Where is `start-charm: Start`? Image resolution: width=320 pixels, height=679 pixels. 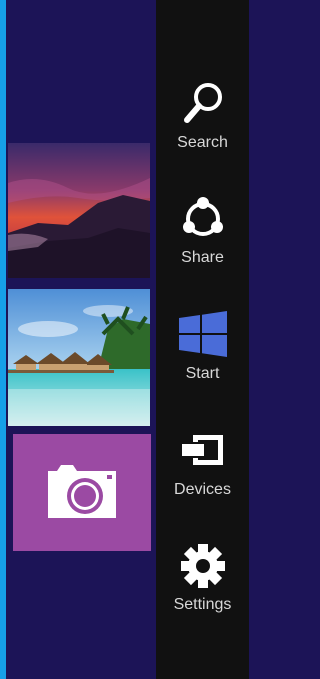
start-charm: Start is located at coordinates (202, 359).